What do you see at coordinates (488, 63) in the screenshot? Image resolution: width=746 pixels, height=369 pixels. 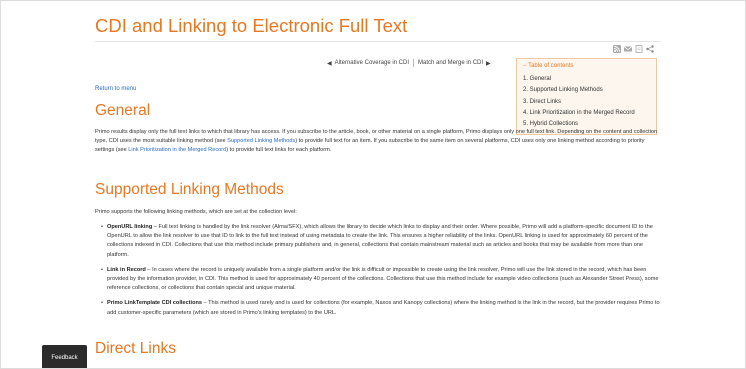 I see `chevron-right-icon: ▶` at bounding box center [488, 63].